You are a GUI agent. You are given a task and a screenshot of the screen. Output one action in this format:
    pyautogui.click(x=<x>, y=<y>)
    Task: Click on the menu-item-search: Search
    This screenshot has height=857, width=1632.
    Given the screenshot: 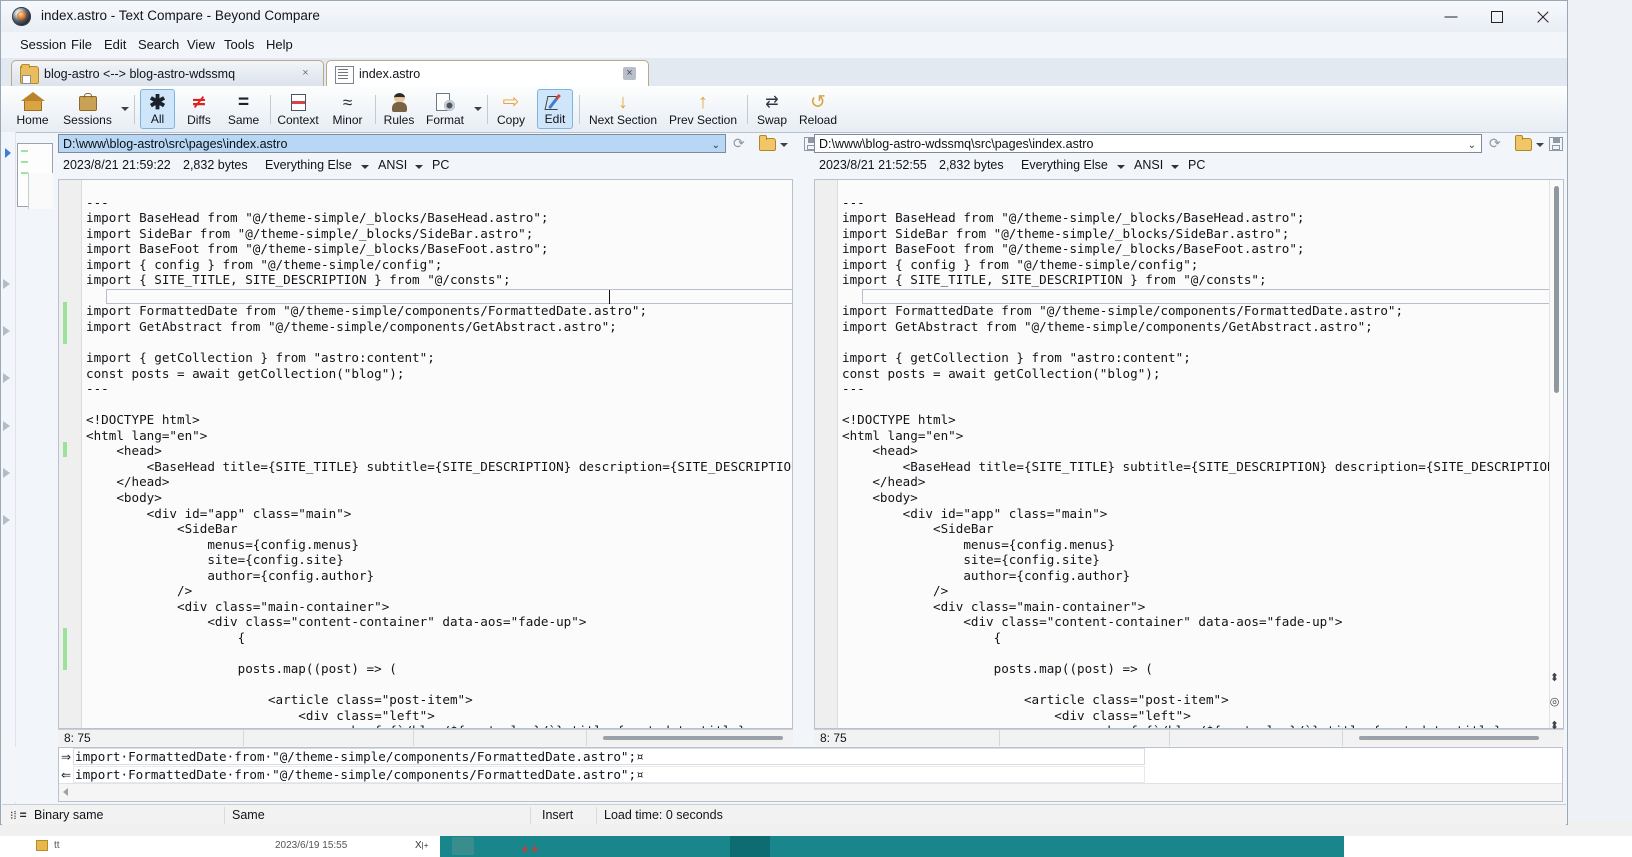 What is the action you would take?
    pyautogui.click(x=158, y=45)
    